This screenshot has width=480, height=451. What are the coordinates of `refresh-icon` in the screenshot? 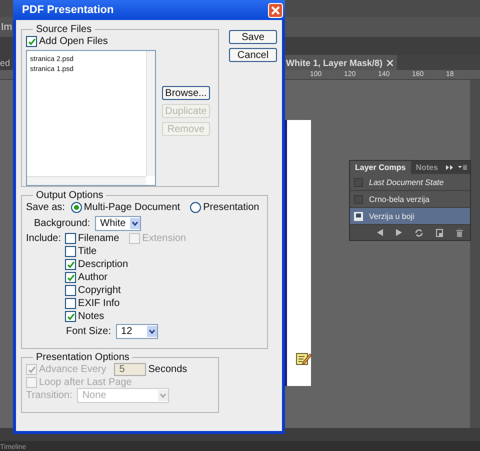 It's located at (419, 232).